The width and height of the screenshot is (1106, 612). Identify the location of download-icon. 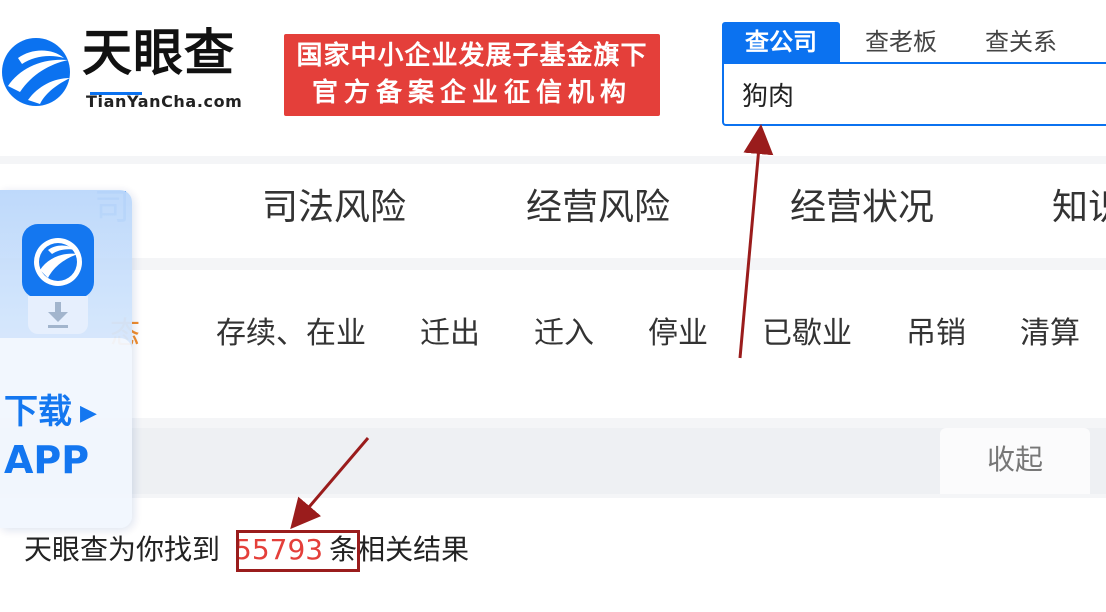
(58, 315).